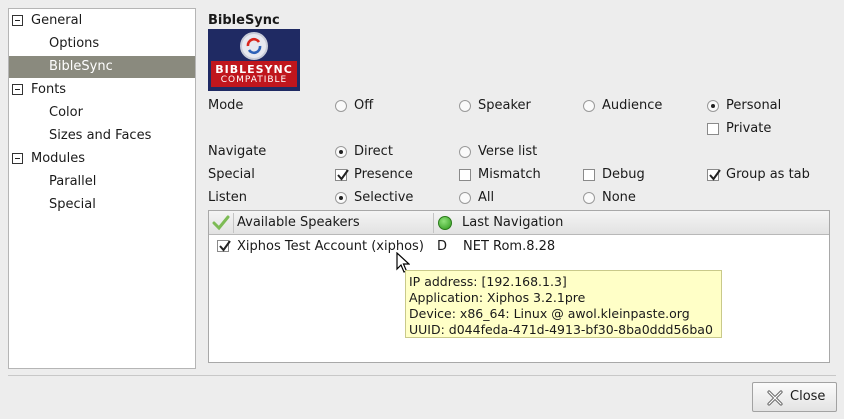  What do you see at coordinates (442, 246) in the screenshot?
I see `speaker-flag: D` at bounding box center [442, 246].